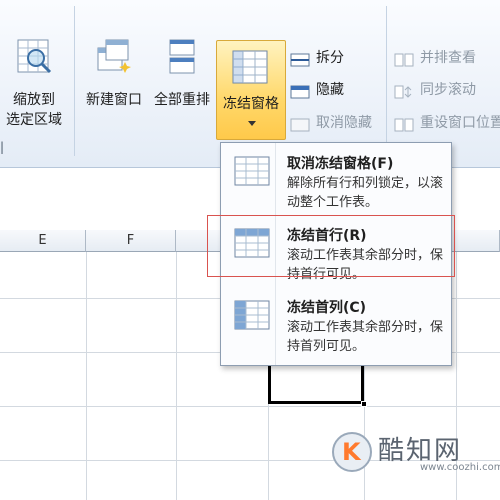 The image size is (500, 500). I want to click on split-button: 拆分, so click(316, 58).